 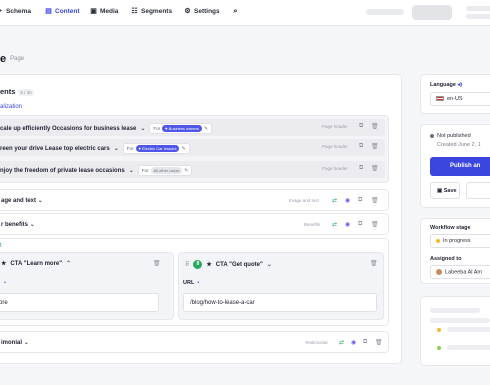 What do you see at coordinates (194, 342) in the screenshot?
I see `component-row-testimonial: imonial ⌄ Testimonial ⇄ ◉ ⧉ 🗑` at bounding box center [194, 342].